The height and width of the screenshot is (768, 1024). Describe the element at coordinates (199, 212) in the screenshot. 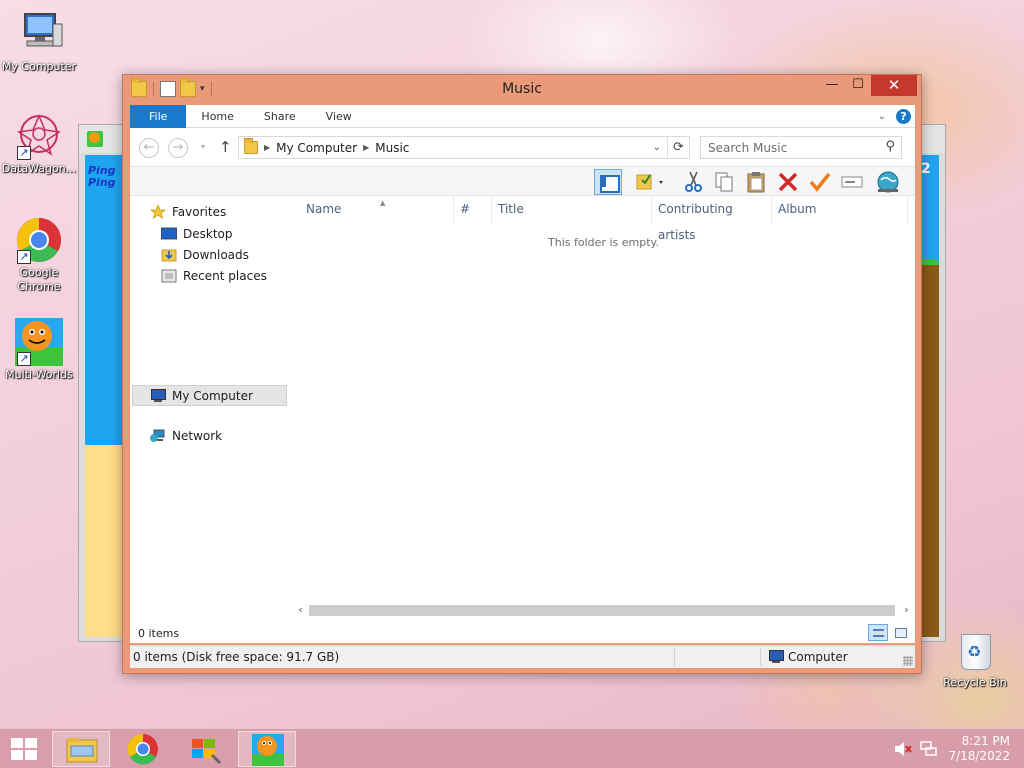

I see `nav-label: Favorites` at that location.